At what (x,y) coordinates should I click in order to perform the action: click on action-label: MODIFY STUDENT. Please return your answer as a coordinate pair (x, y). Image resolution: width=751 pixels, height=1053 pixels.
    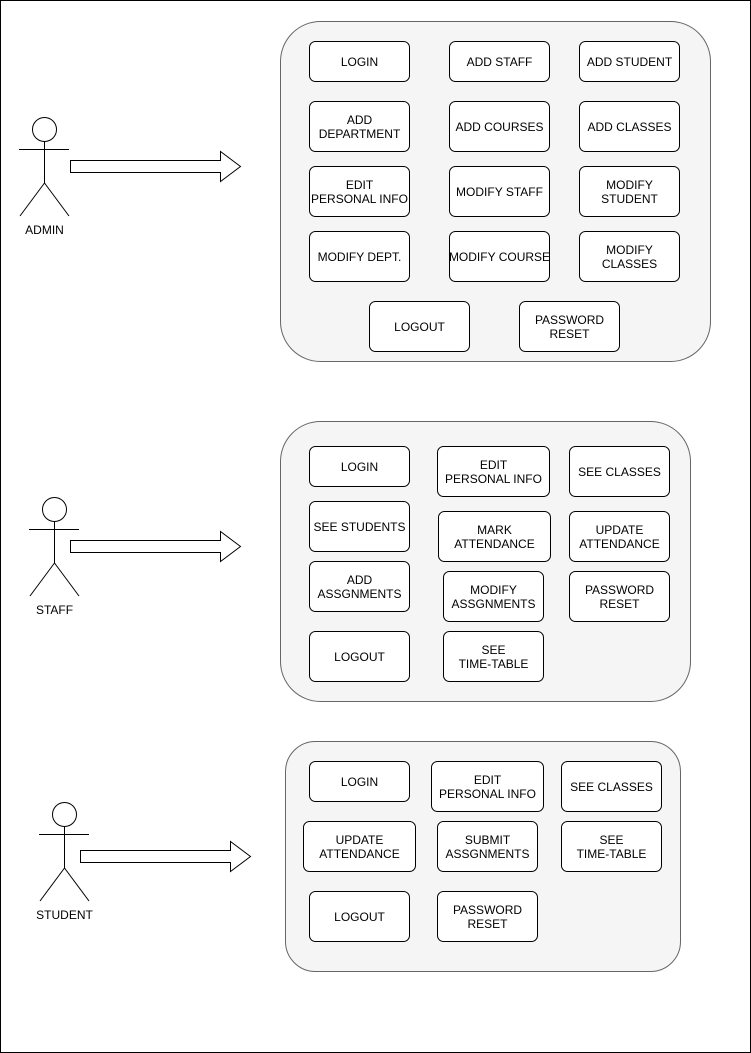
    Looking at the image, I should click on (629, 192).